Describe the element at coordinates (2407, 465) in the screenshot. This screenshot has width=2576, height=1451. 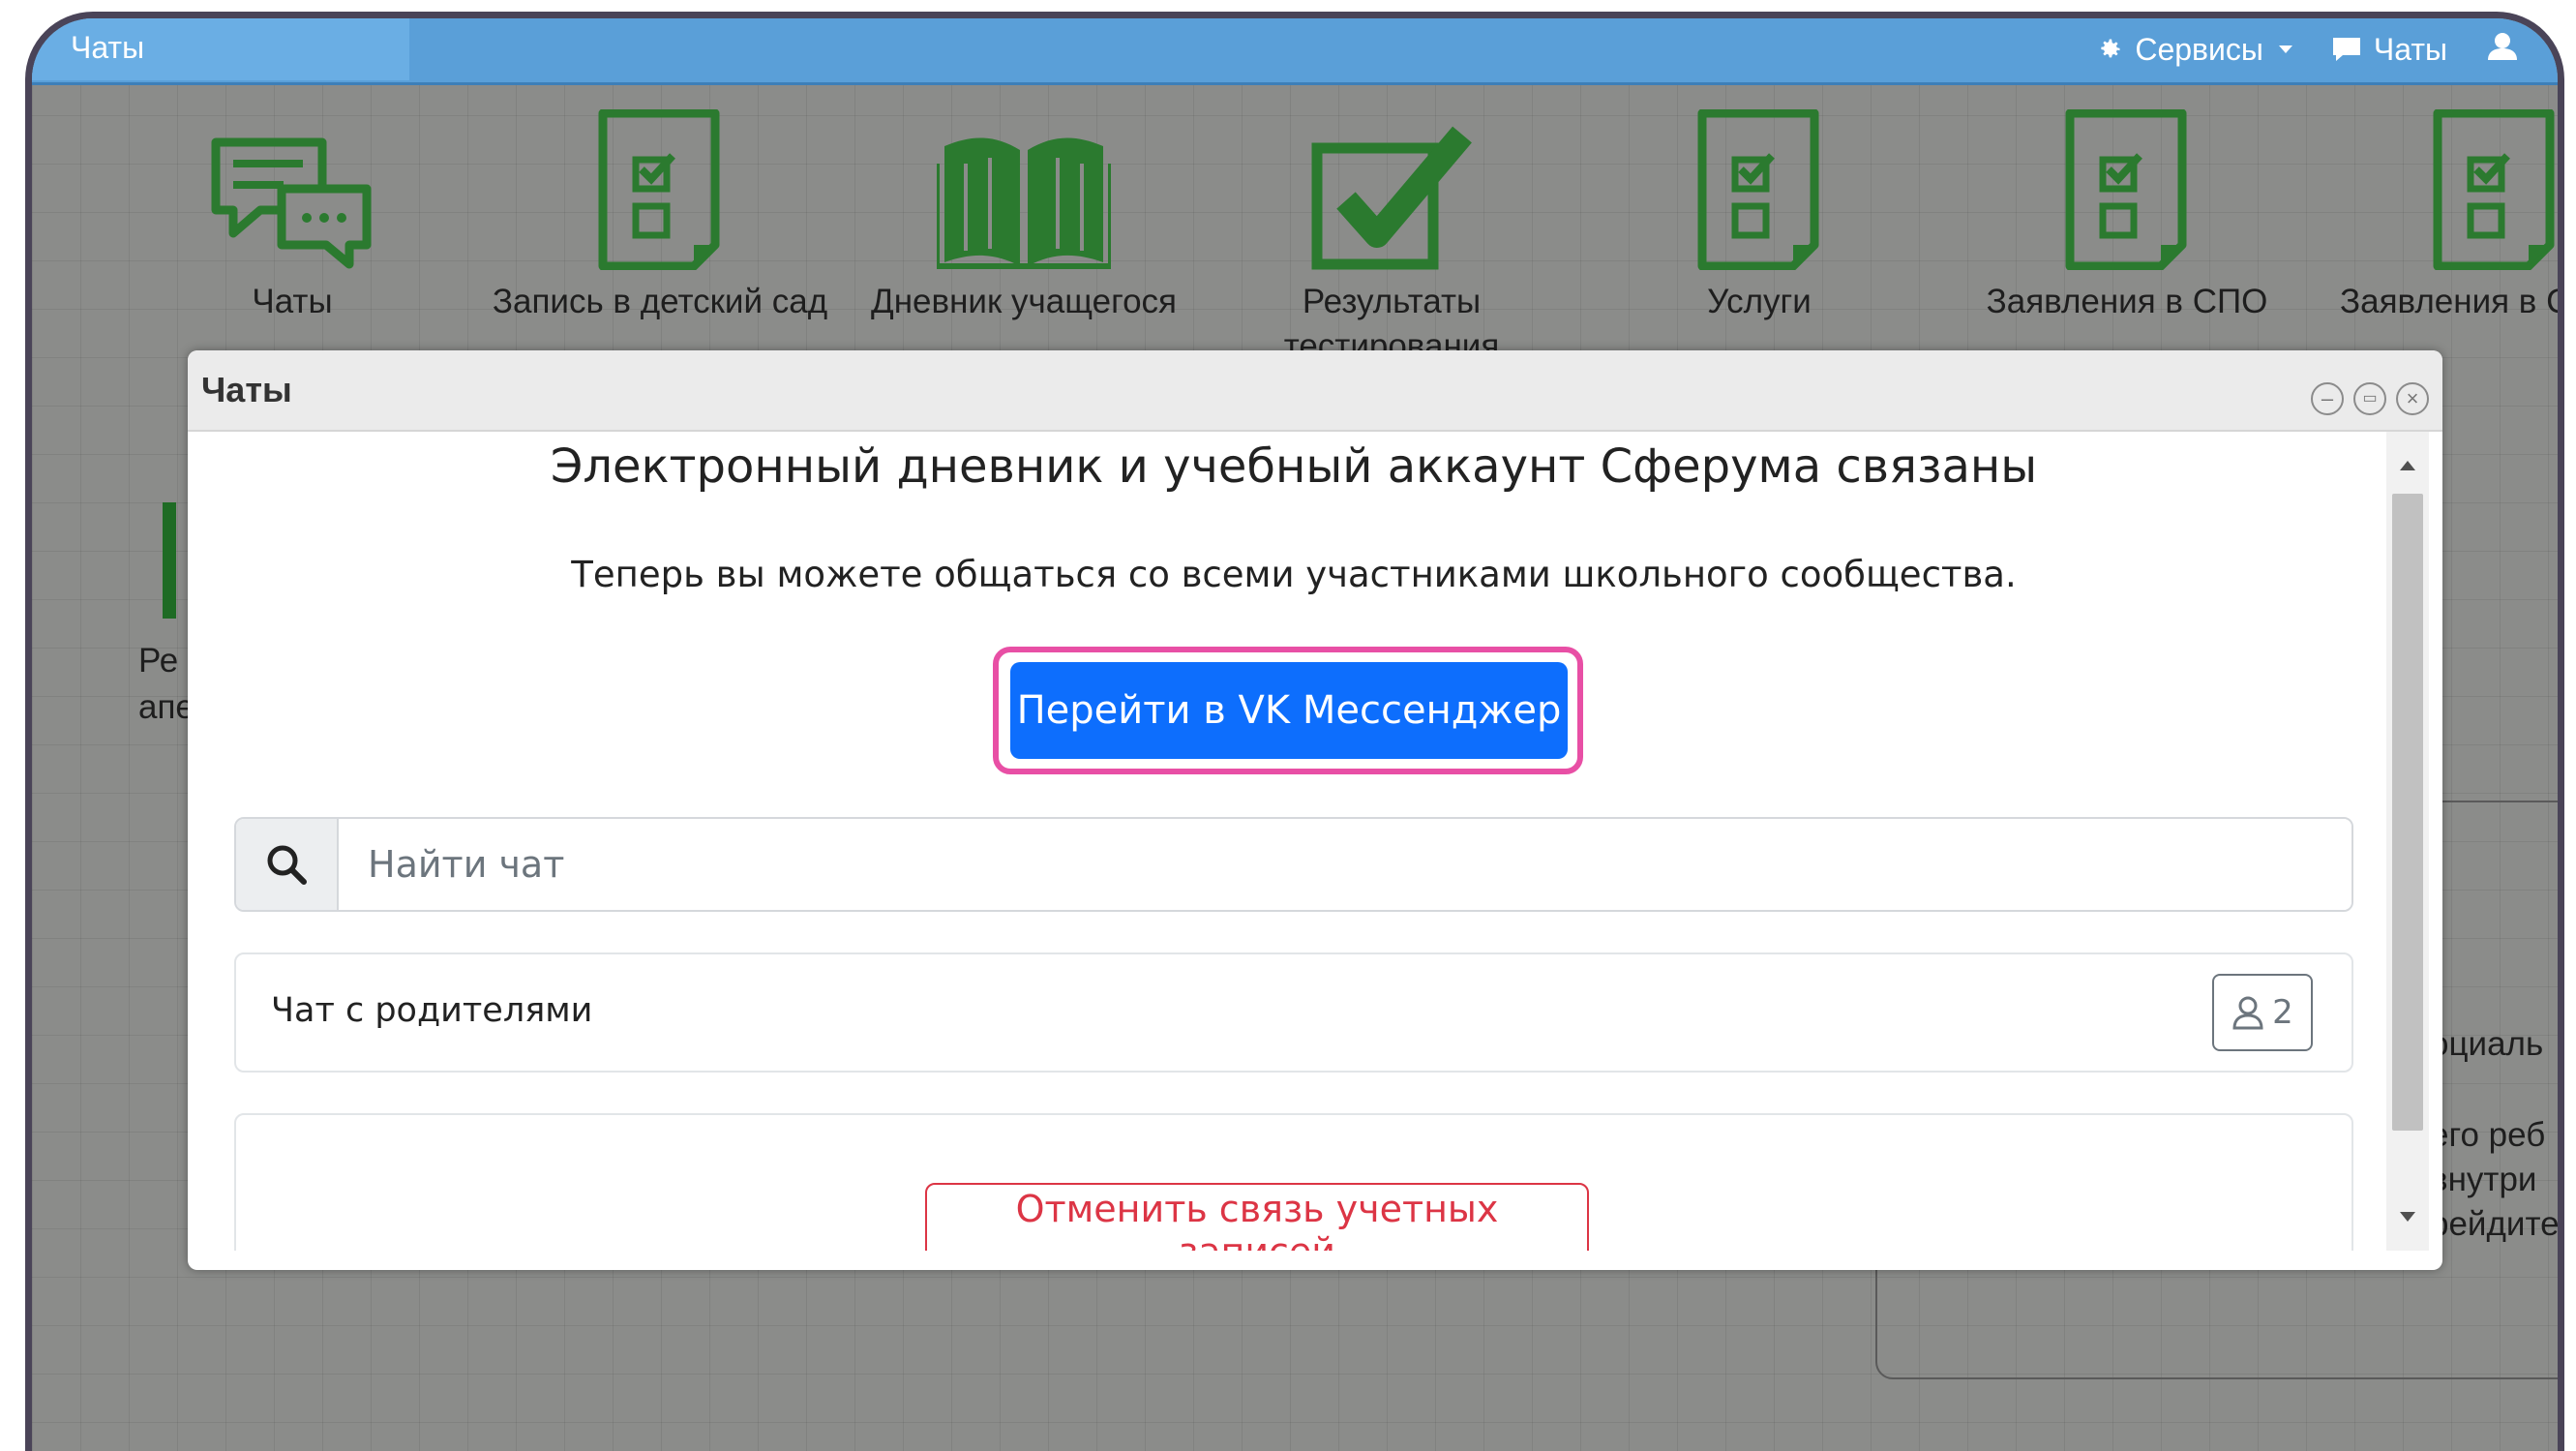
I see `scroll-up-icon` at that location.